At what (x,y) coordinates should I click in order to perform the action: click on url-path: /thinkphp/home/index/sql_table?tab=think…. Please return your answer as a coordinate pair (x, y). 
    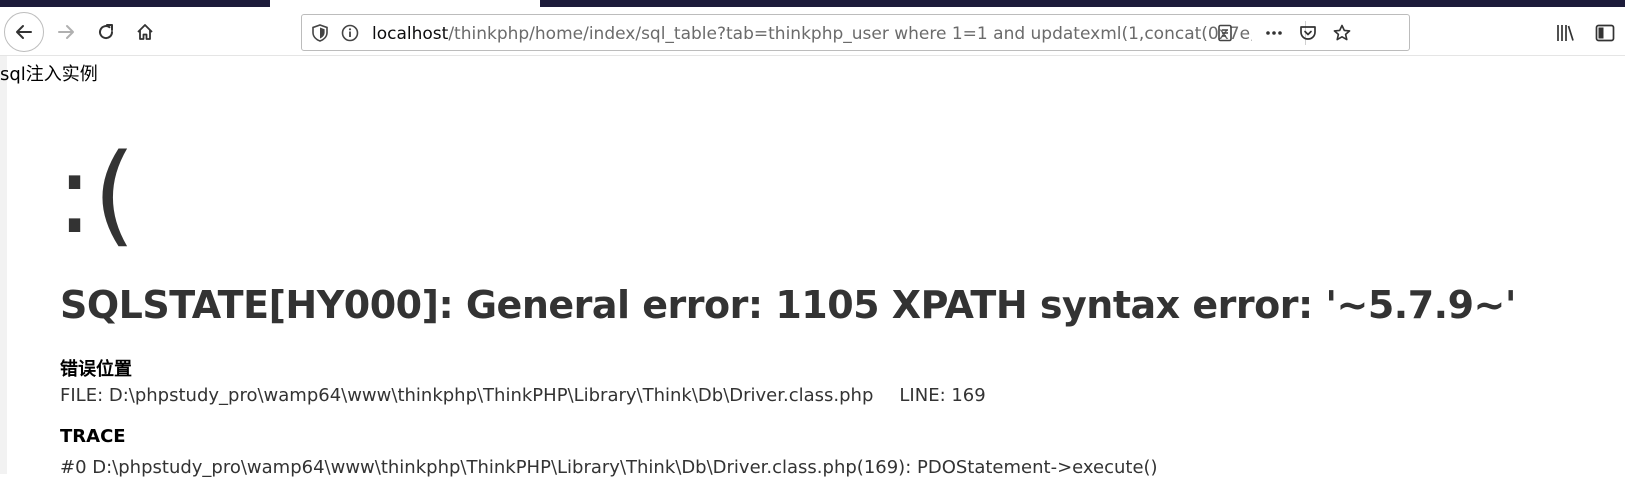
    Looking at the image, I should click on (850, 34).